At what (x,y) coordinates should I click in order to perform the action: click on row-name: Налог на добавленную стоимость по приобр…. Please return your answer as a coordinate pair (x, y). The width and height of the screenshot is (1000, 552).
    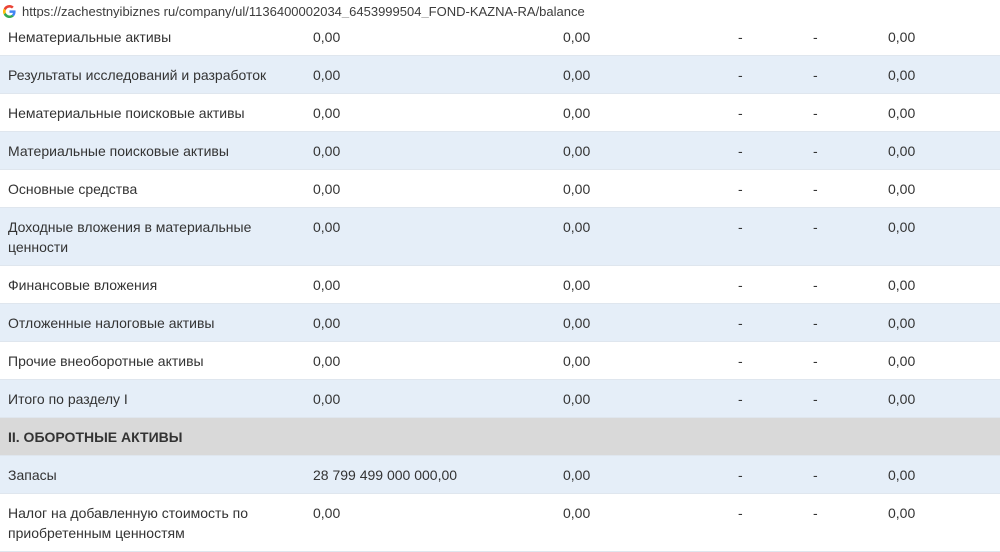
    Looking at the image, I should click on (128, 523).